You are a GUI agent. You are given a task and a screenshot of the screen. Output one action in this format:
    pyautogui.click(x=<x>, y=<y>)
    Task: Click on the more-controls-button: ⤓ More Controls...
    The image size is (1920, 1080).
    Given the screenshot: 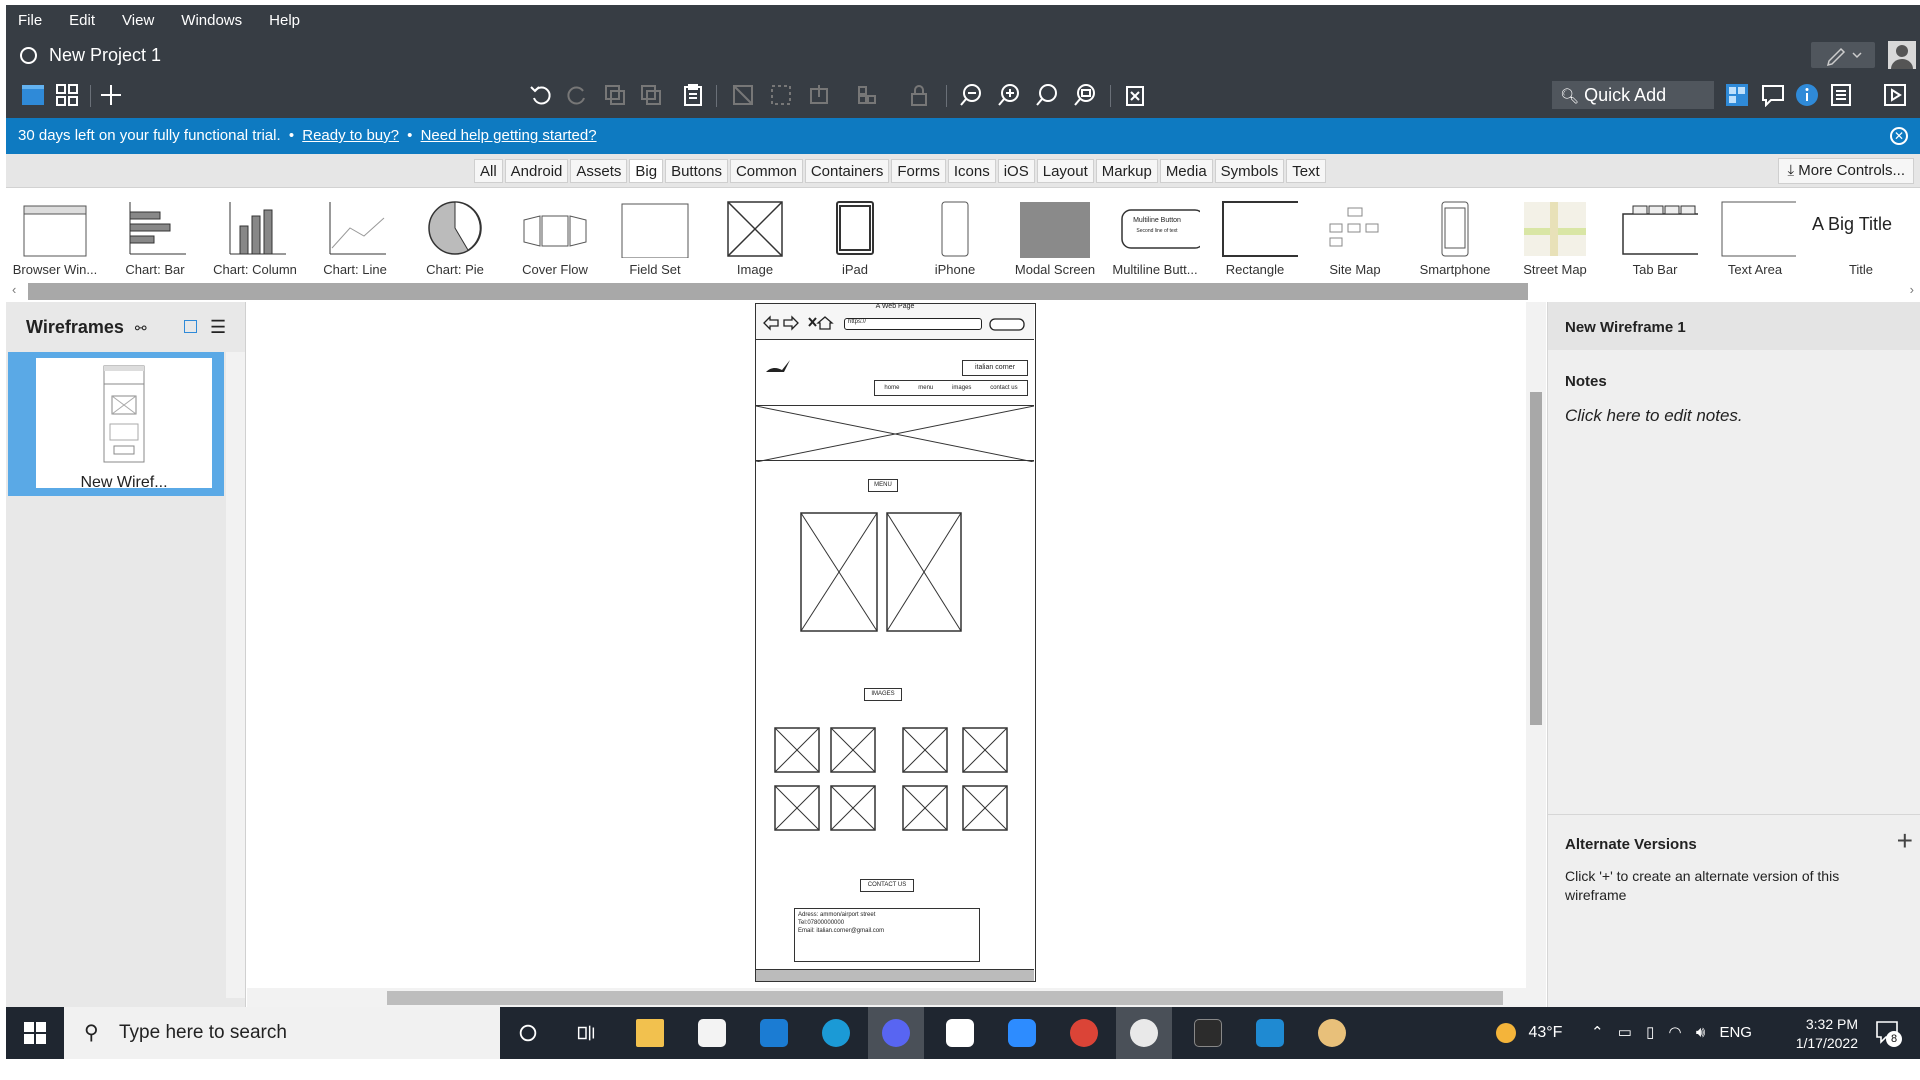 What is the action you would take?
    pyautogui.click(x=1846, y=171)
    